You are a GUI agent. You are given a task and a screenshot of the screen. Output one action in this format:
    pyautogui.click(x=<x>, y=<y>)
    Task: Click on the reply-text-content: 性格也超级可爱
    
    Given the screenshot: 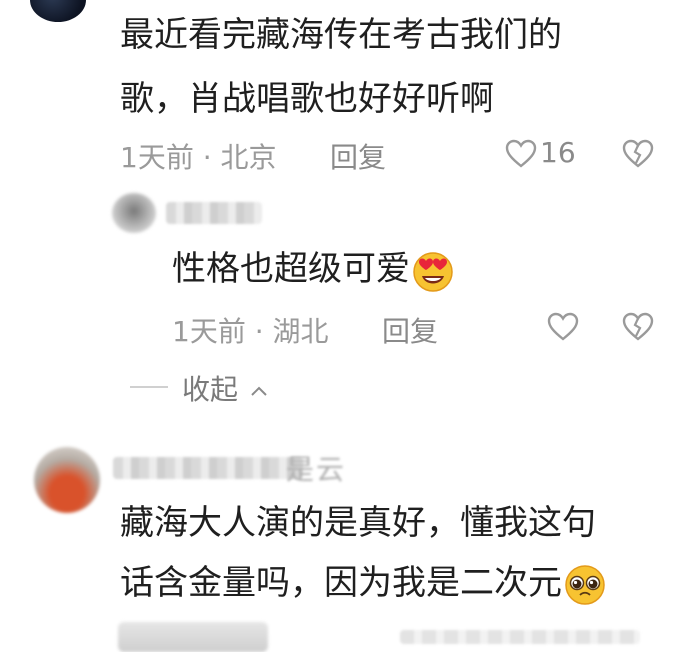 What is the action you would take?
    pyautogui.click(x=291, y=269)
    